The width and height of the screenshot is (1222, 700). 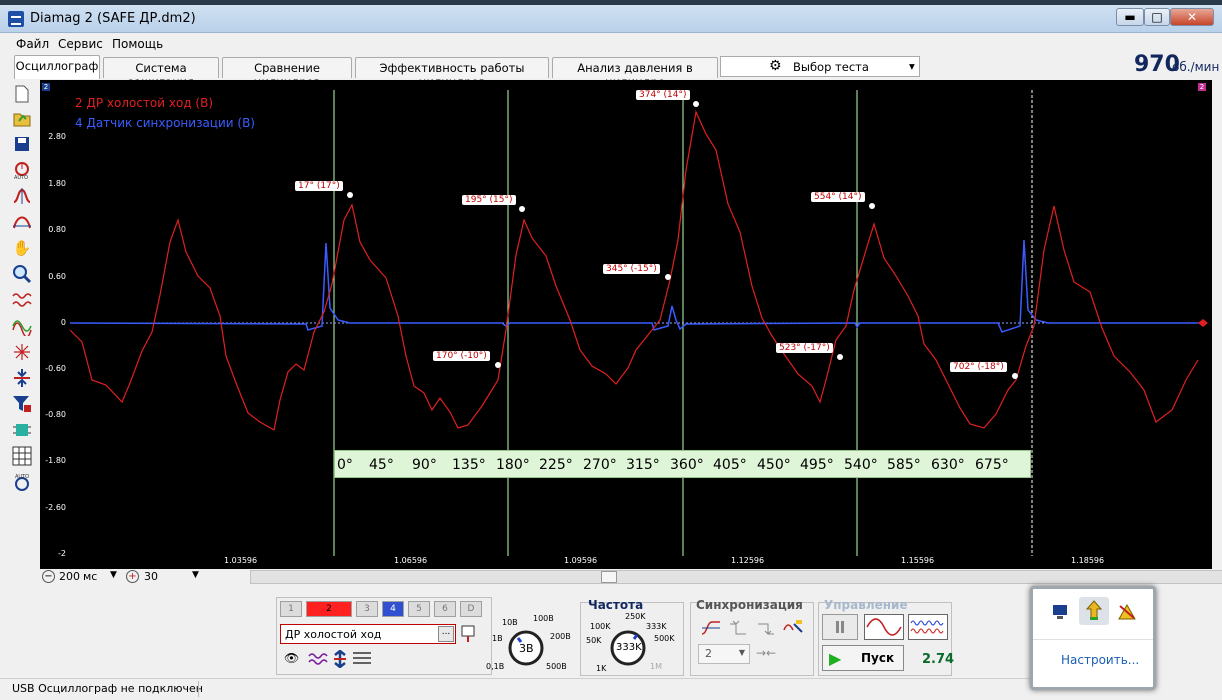 I want to click on gear-icon: ⚙, so click(x=775, y=66).